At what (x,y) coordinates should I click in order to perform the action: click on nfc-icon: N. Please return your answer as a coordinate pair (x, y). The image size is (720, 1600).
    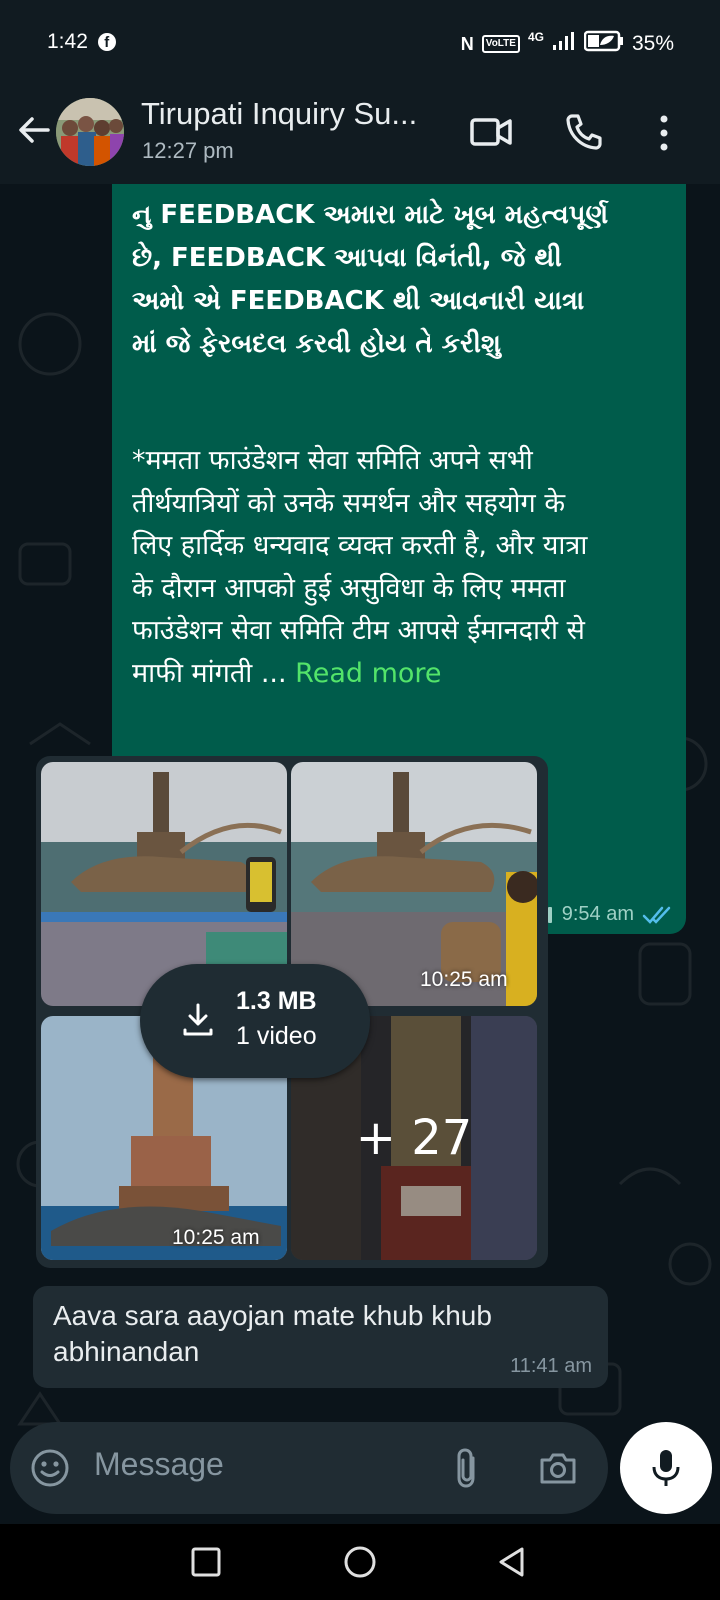
    Looking at the image, I should click on (467, 43).